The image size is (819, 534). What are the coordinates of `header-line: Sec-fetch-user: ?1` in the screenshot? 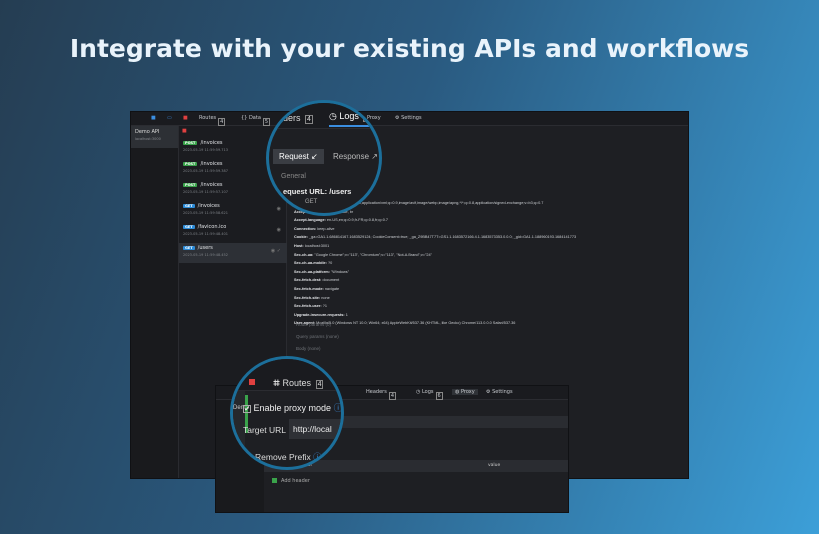 It's located at (310, 306).